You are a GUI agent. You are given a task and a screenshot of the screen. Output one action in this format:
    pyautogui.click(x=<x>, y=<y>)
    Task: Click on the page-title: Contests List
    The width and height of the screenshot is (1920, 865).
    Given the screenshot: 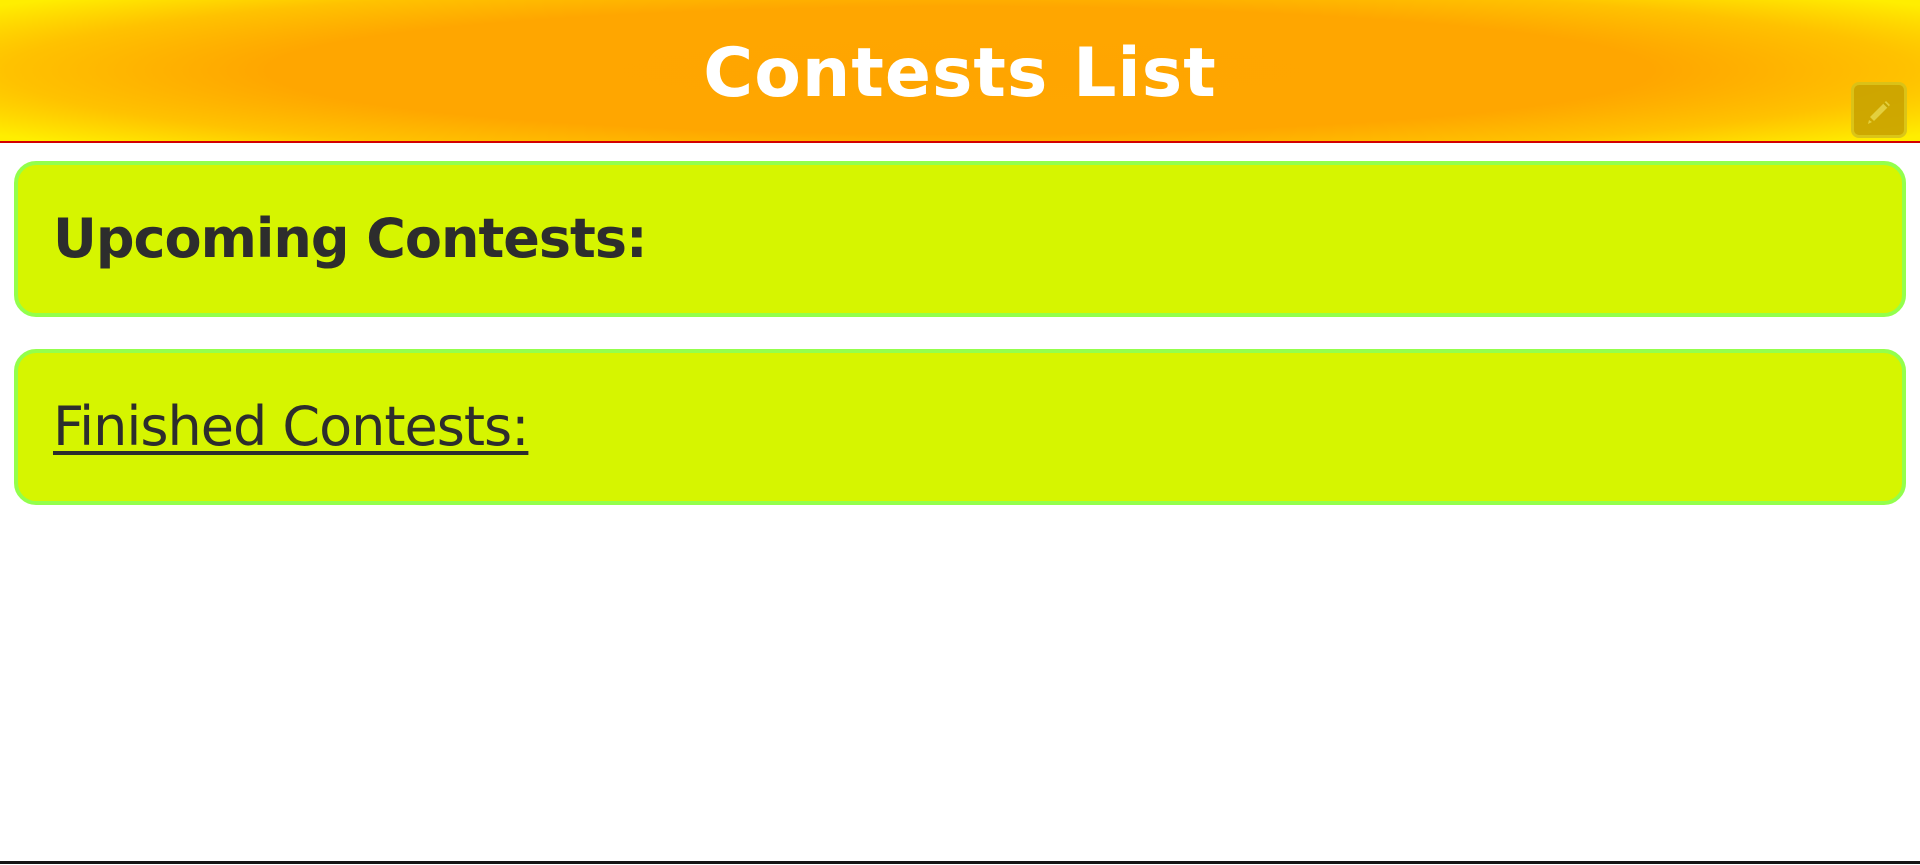 What is the action you would take?
    pyautogui.click(x=960, y=73)
    